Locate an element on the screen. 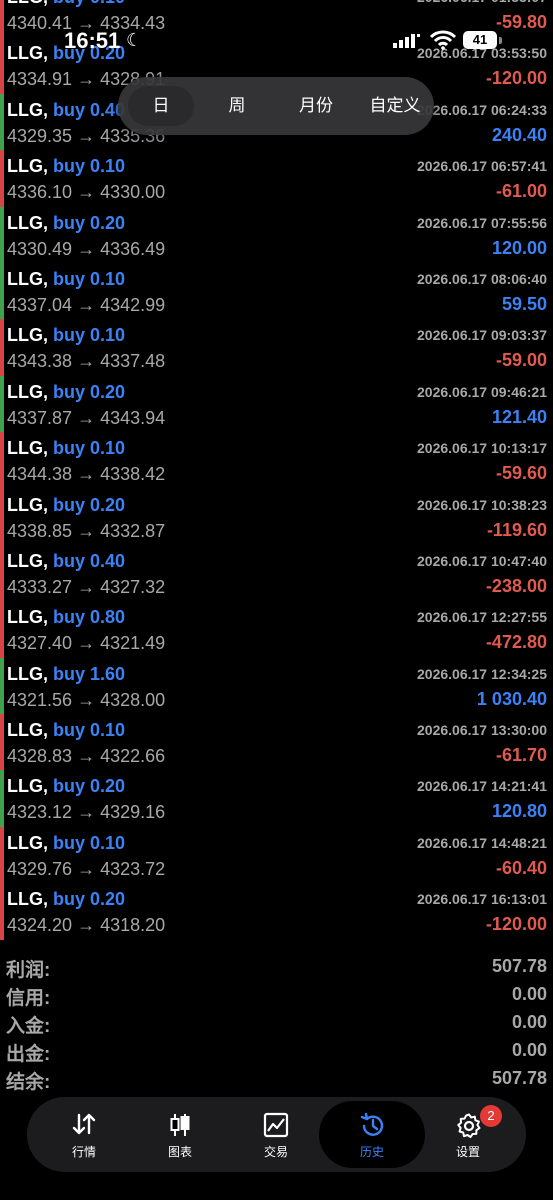  open-price: 4329.76 is located at coordinates (40, 868).